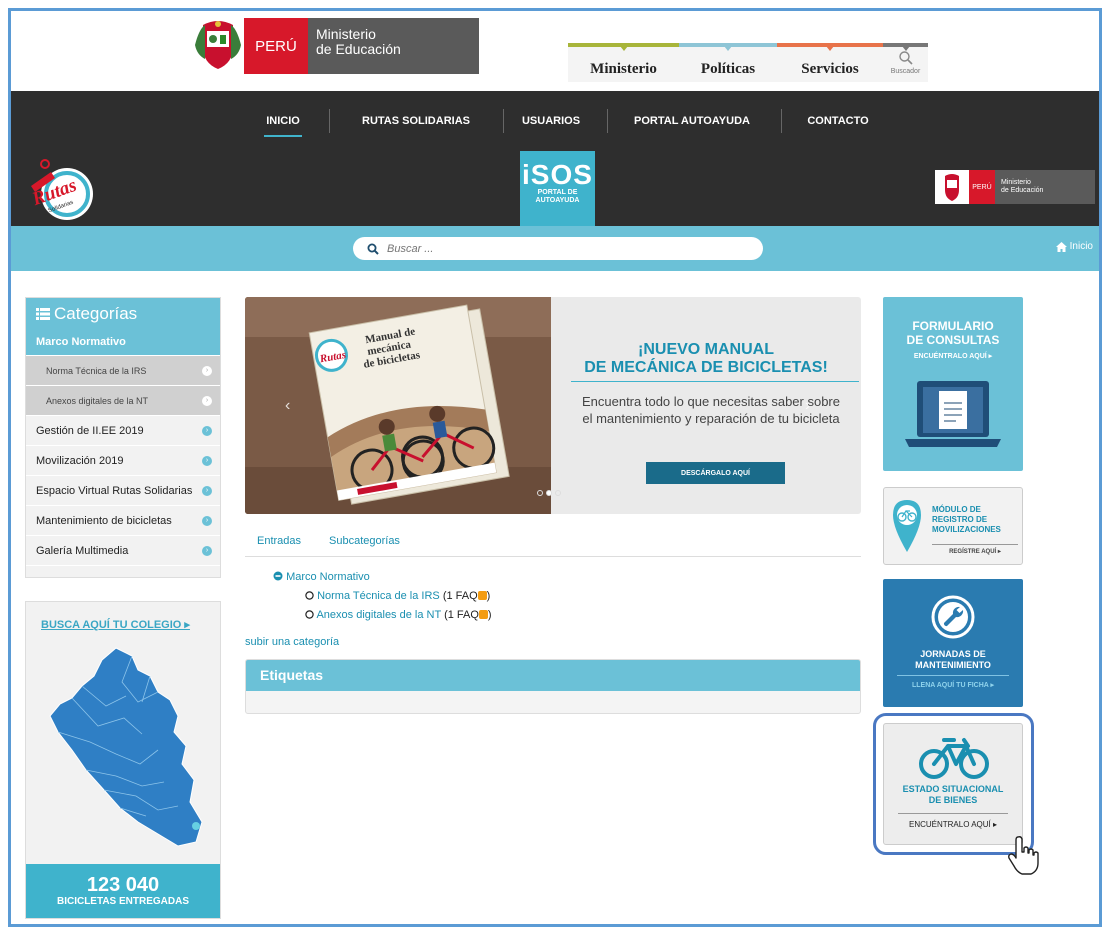 This screenshot has height=933, width=1110. What do you see at coordinates (373, 249) in the screenshot?
I see `search-icon` at bounding box center [373, 249].